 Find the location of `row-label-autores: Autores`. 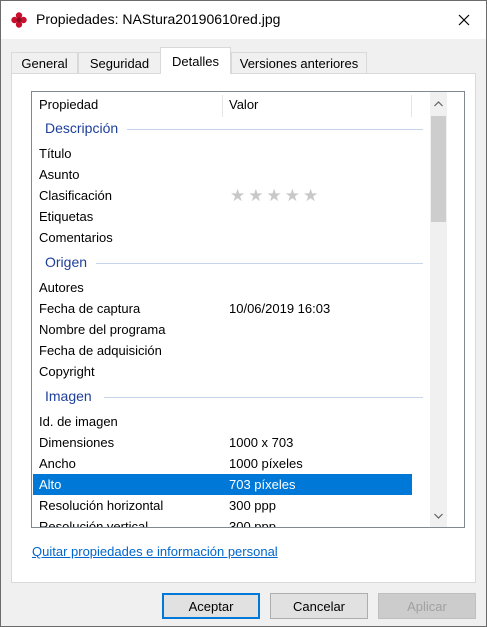

row-label-autores: Autores is located at coordinates (61, 287).